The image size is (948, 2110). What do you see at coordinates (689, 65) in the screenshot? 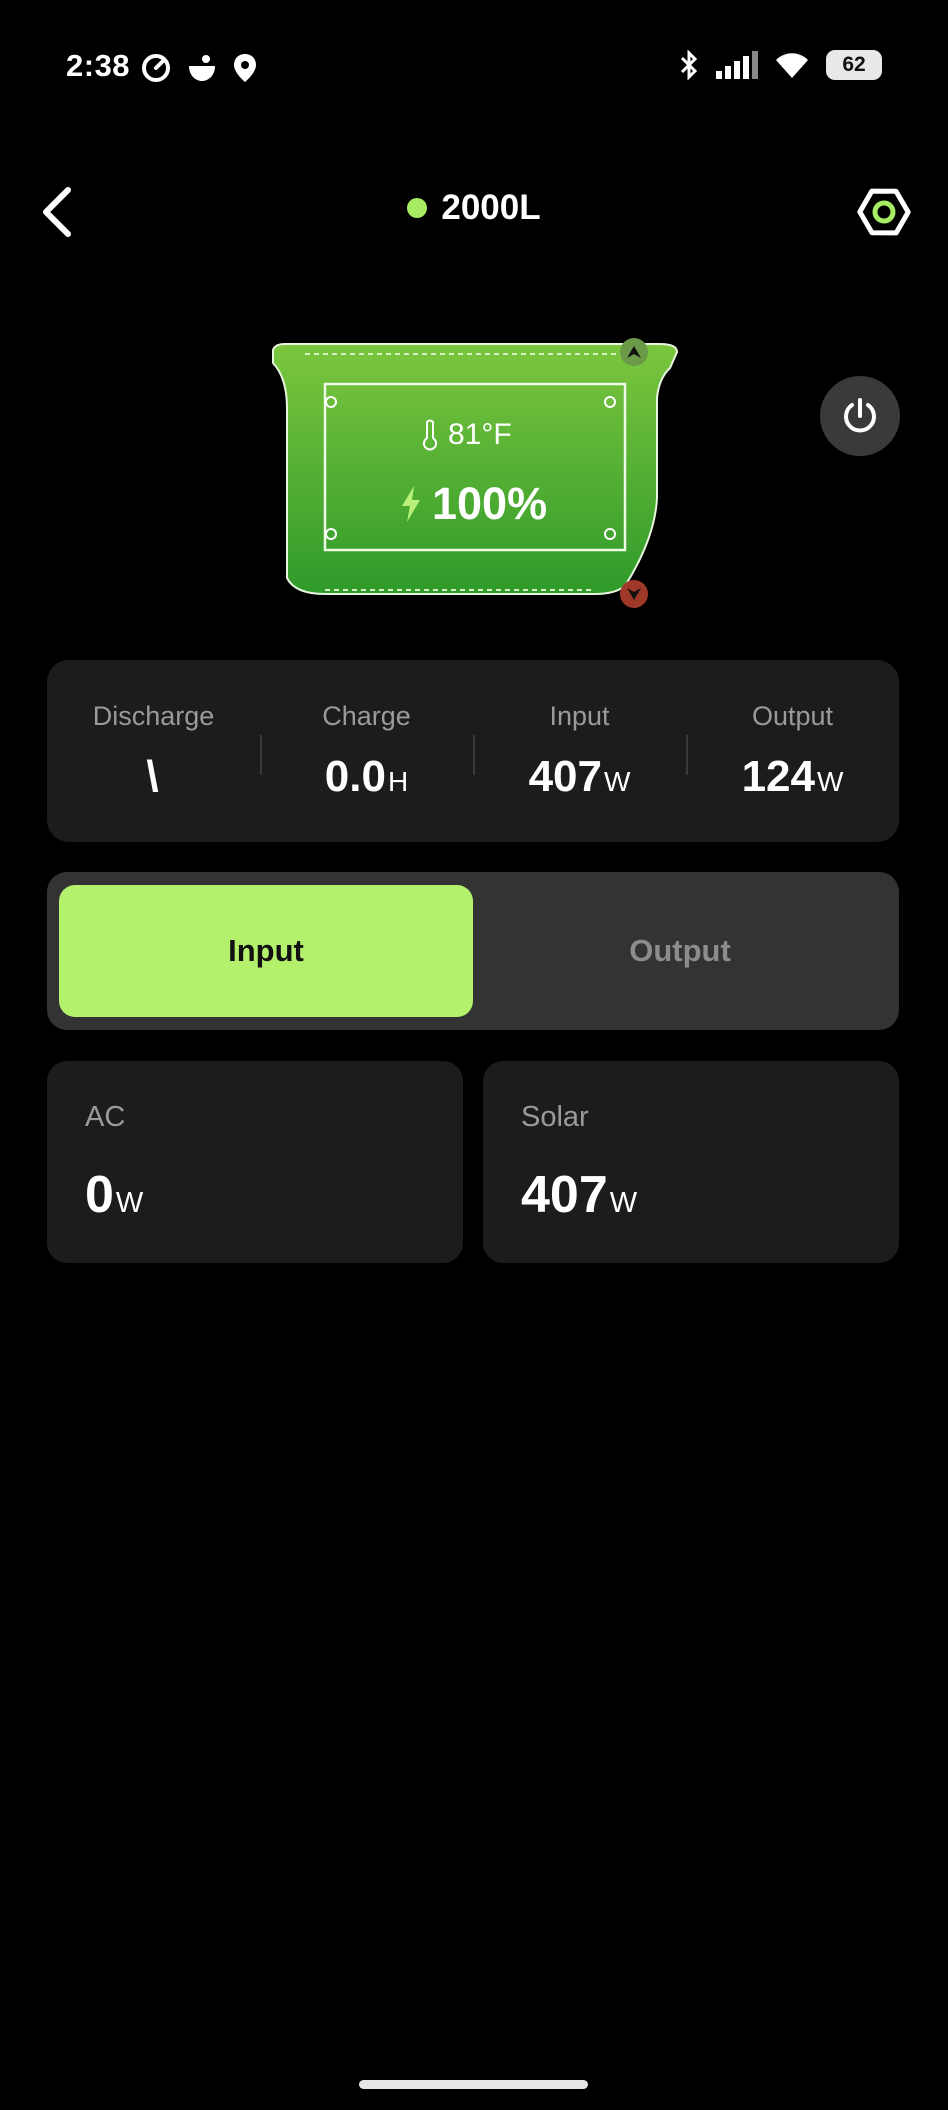
I see `bluetooth-icon` at bounding box center [689, 65].